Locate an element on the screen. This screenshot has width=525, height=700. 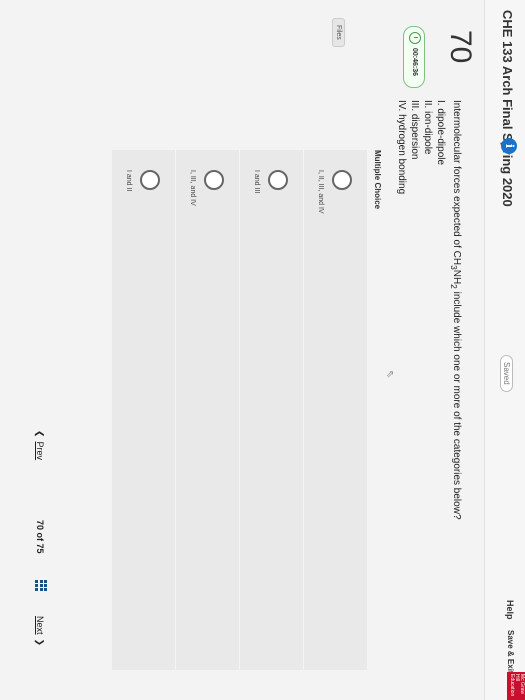
prev-button: ❮ Prev is located at coordinates (39, 445).